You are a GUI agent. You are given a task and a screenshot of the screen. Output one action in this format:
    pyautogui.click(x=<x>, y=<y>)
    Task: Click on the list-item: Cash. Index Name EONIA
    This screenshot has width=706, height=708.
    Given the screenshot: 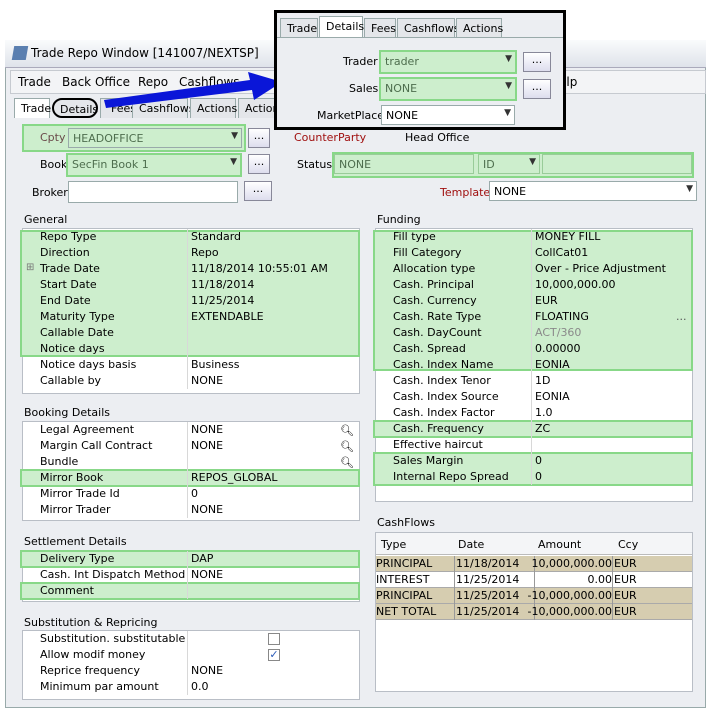 What is the action you would take?
    pyautogui.click(x=534, y=365)
    